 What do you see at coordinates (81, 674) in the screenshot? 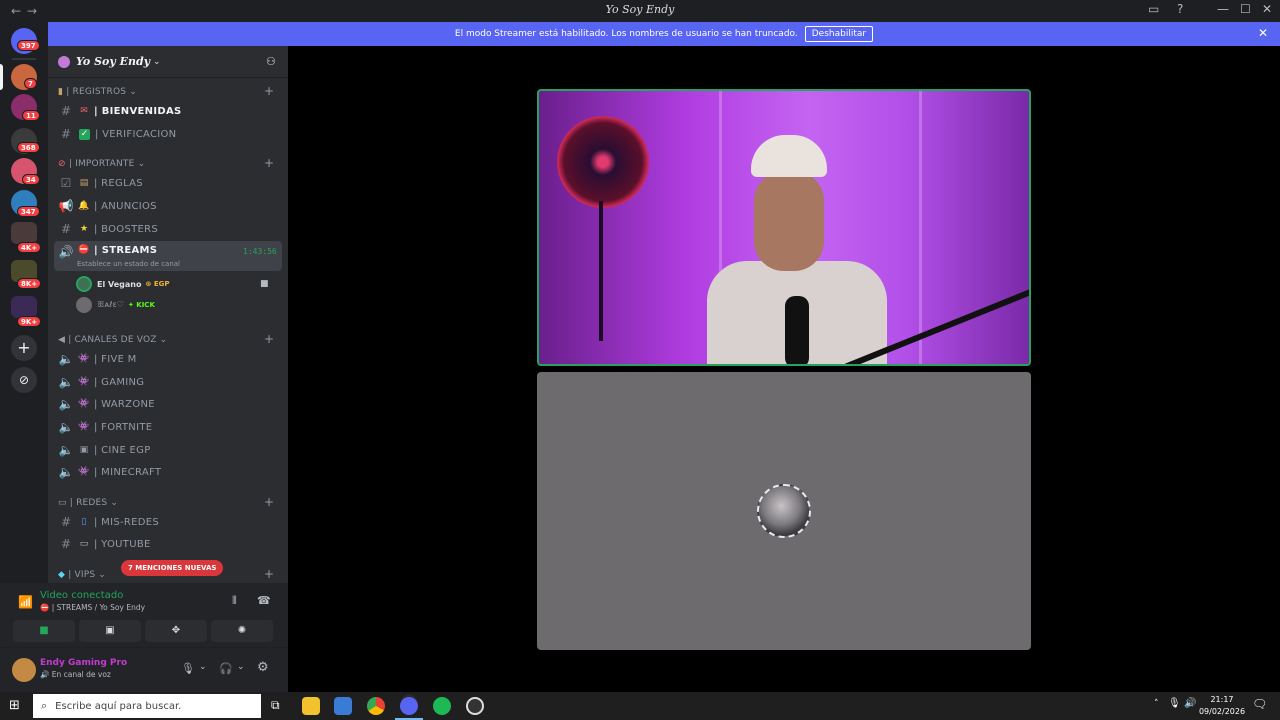
I see `user-status-text: En canal de voz` at bounding box center [81, 674].